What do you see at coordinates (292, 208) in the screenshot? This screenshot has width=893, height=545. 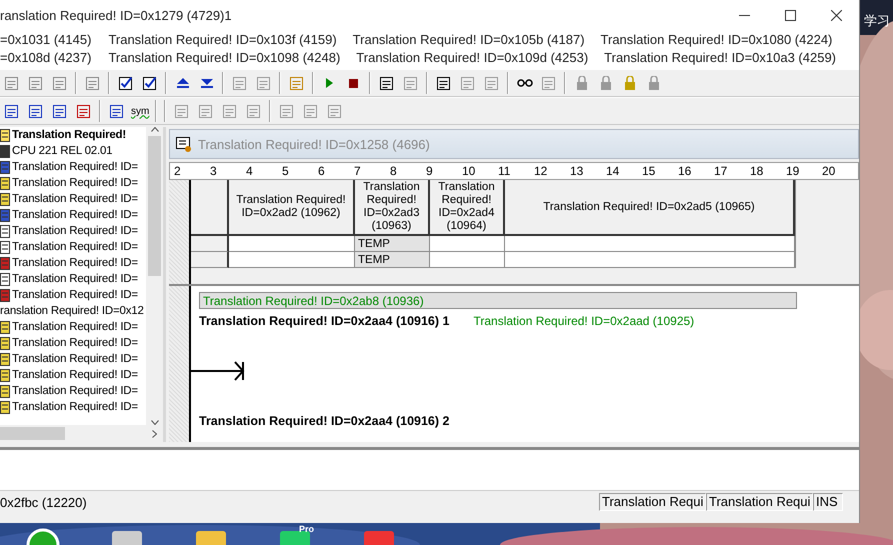 I see `column-header: Translation Required! ID=0x2ad2 (10962)` at bounding box center [292, 208].